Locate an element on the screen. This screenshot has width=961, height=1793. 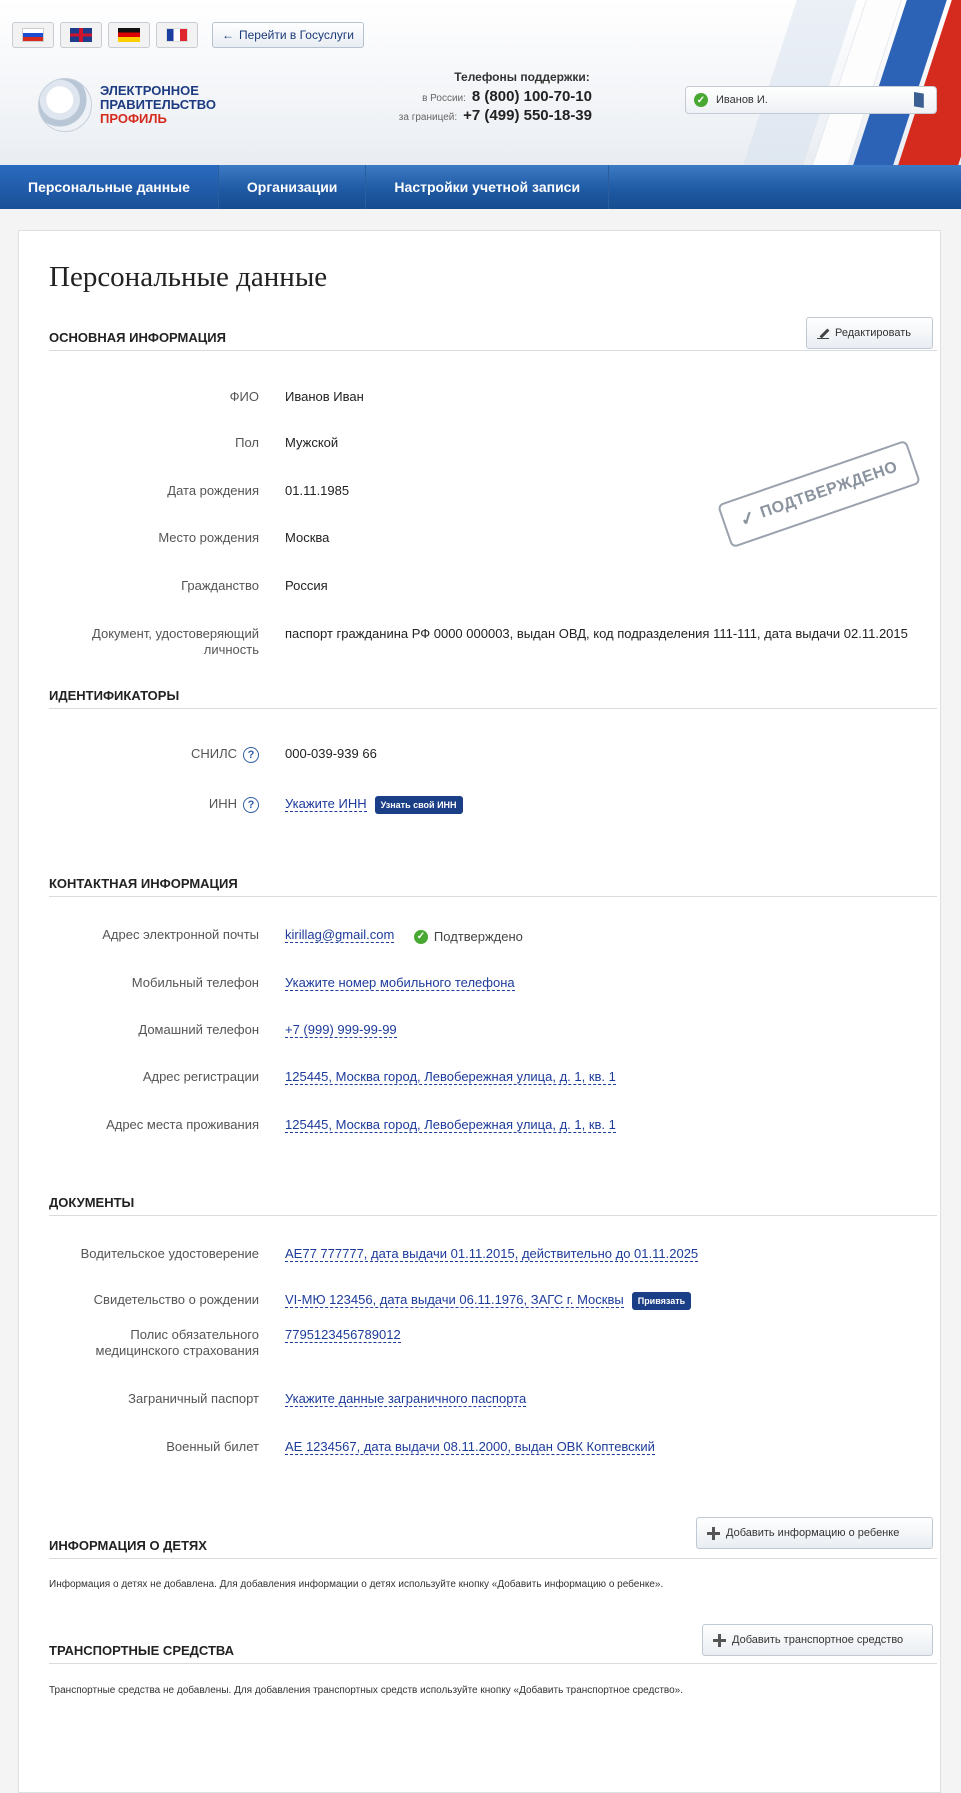
language-ru-button is located at coordinates (33, 35).